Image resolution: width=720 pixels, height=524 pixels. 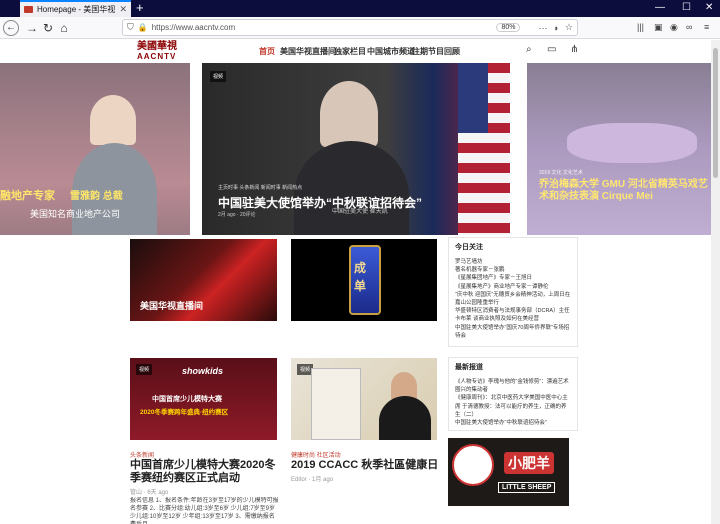 I want to click on tab-close-icon: ✕, so click(x=123, y=9).